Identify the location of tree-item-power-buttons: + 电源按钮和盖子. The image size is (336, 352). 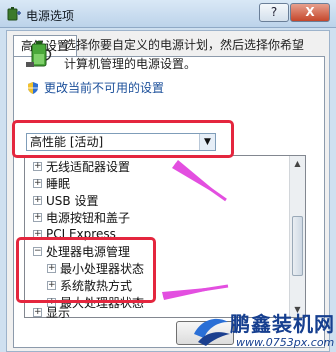
(81, 217).